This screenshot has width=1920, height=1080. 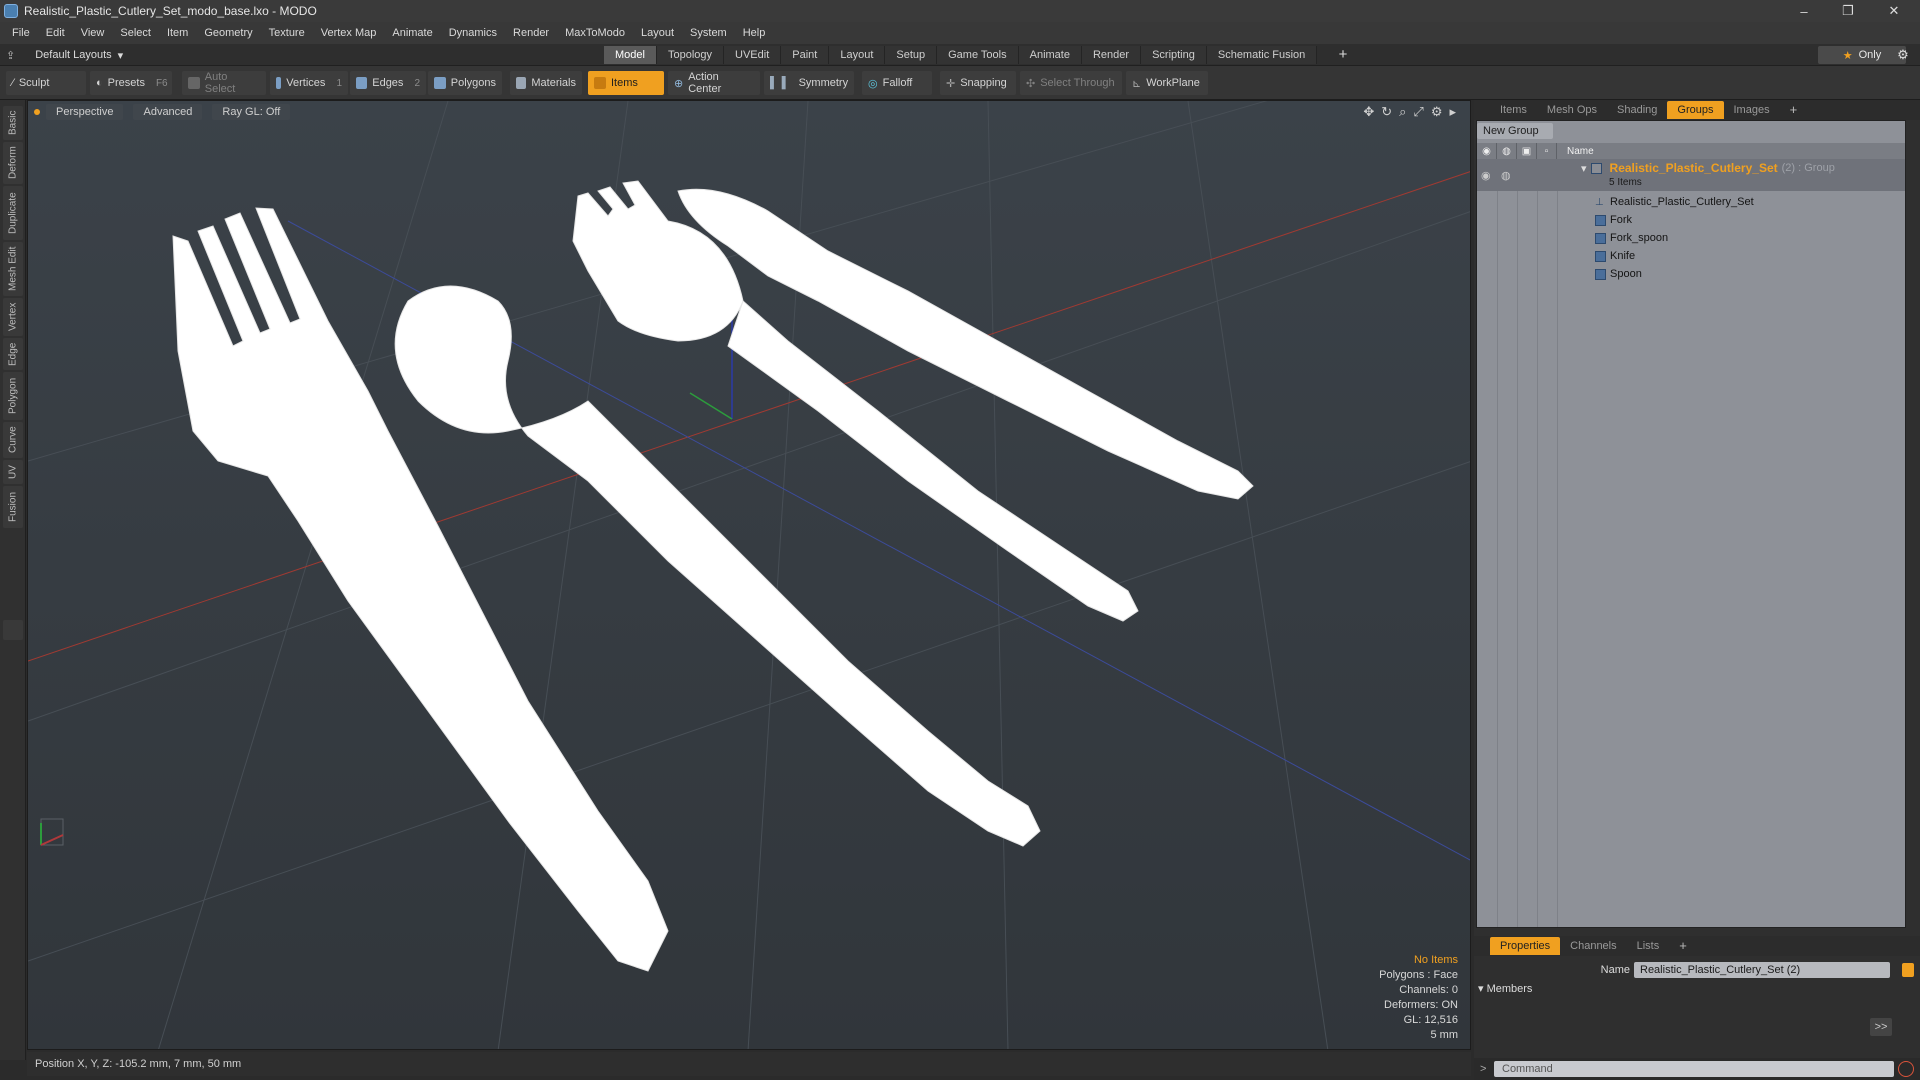 What do you see at coordinates (13, 472) in the screenshot?
I see `tab-uv: UV` at bounding box center [13, 472].